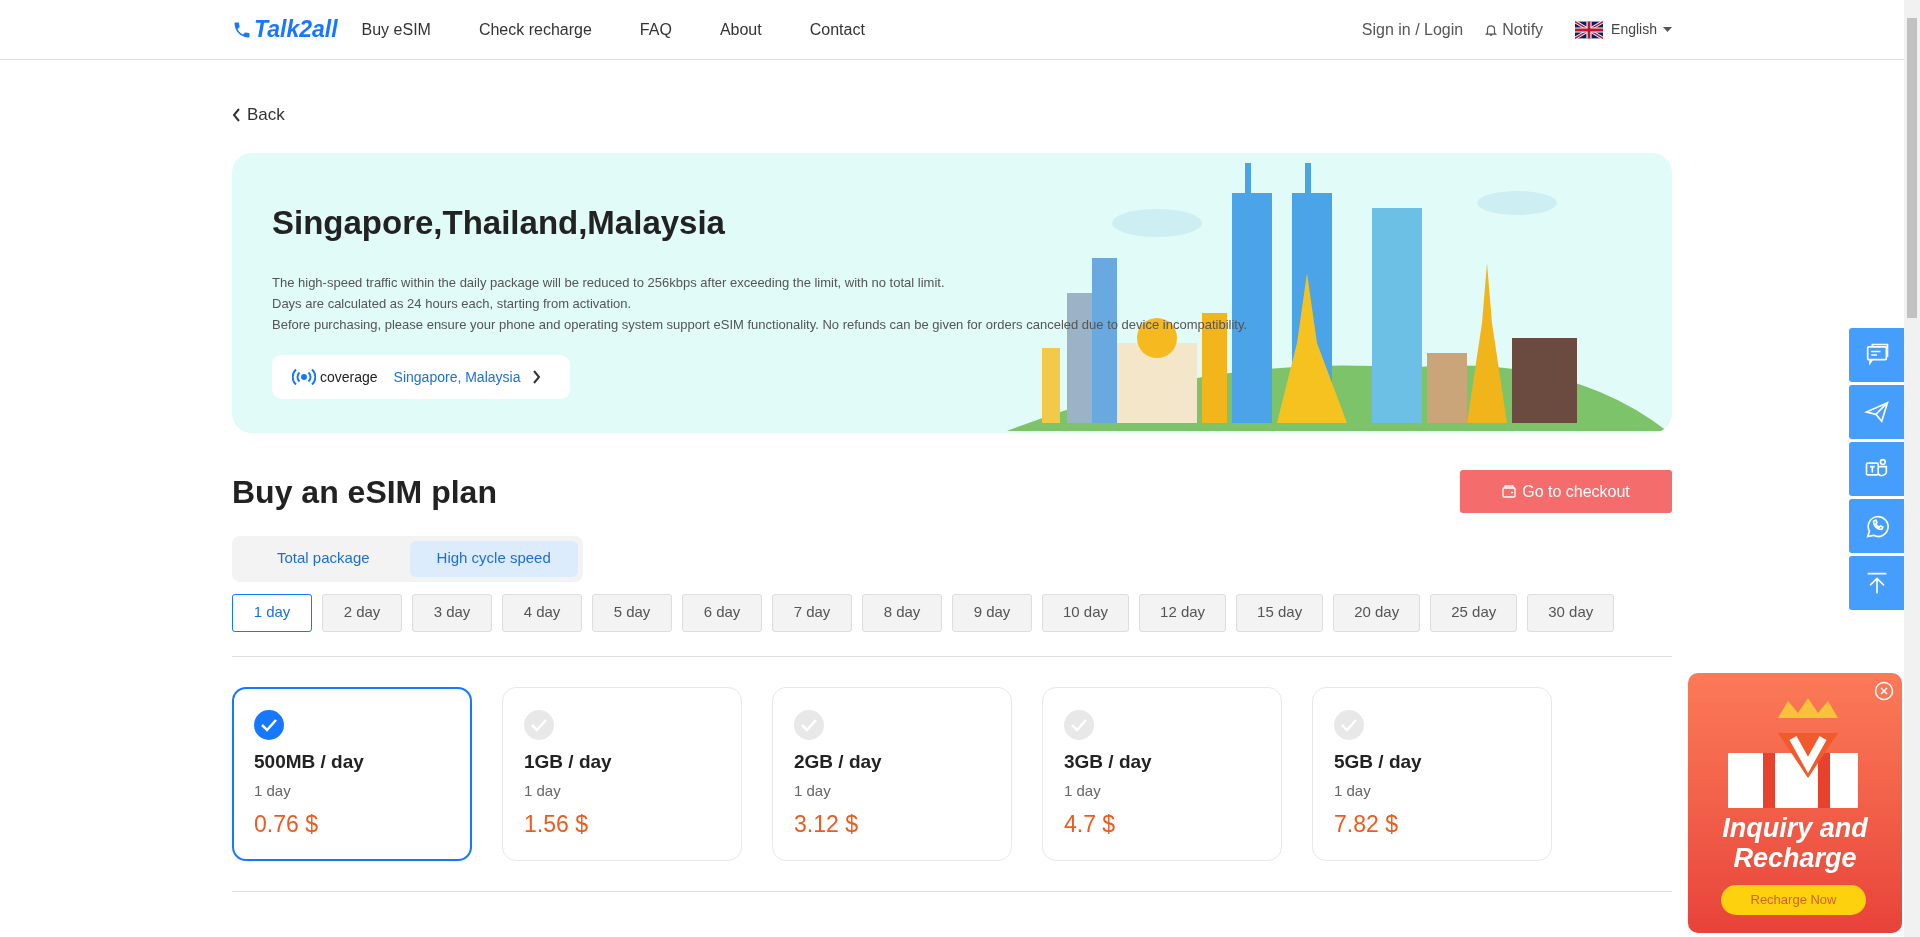 This screenshot has height=937, width=1920. What do you see at coordinates (542, 612) in the screenshot?
I see `day-option: 4 day` at bounding box center [542, 612].